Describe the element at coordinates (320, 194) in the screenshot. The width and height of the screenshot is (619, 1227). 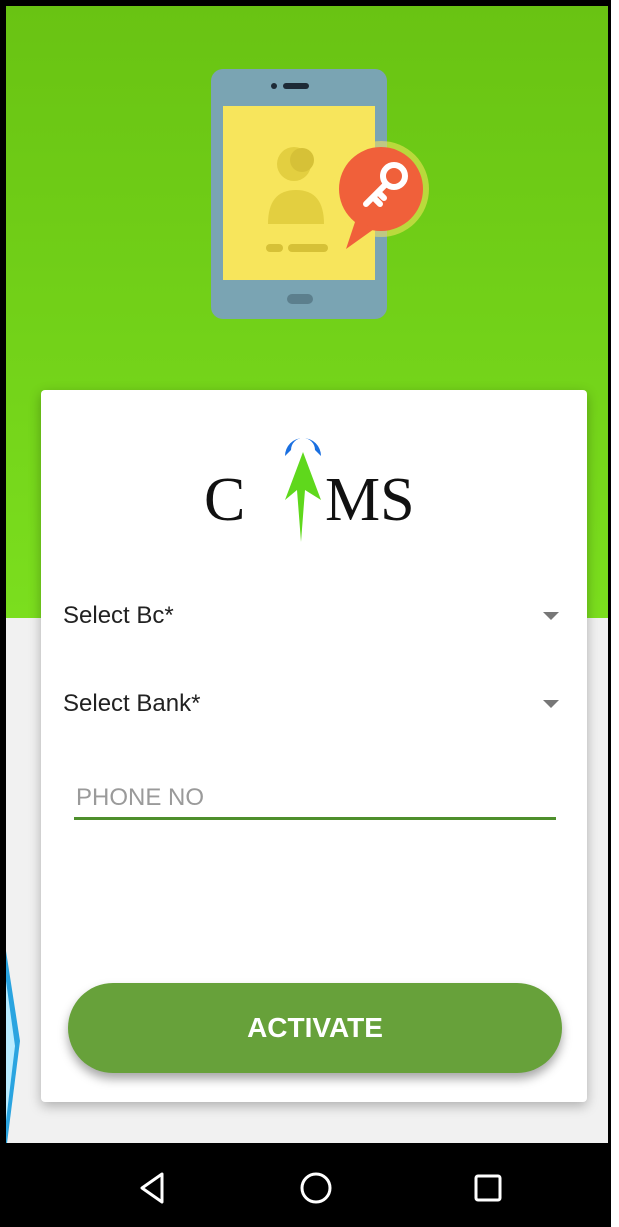
I see `phone-key-illustration` at that location.